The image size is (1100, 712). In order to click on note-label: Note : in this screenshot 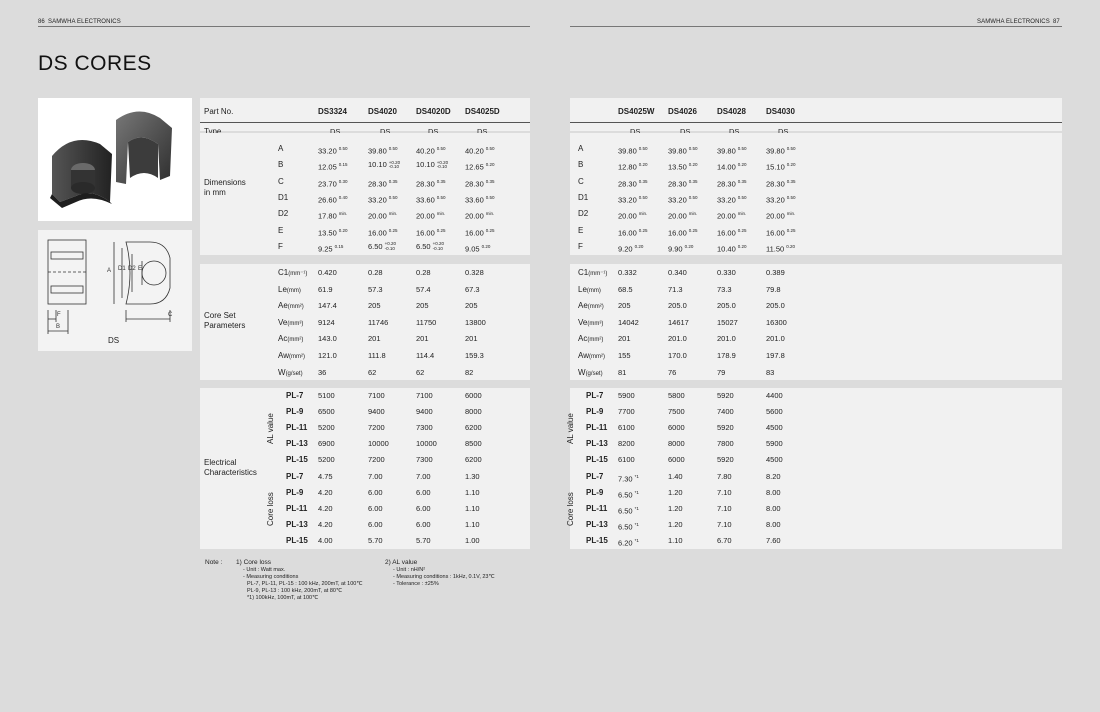, I will do `click(214, 562)`.